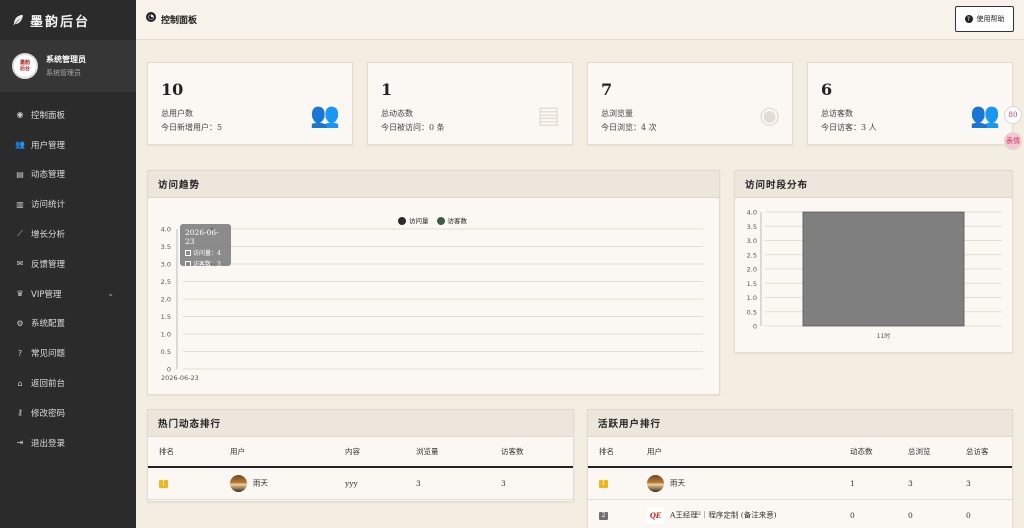 This screenshot has width=1024, height=528. What do you see at coordinates (192, 127) in the screenshot?
I see `stat-sub: 今日新增用户：5` at bounding box center [192, 127].